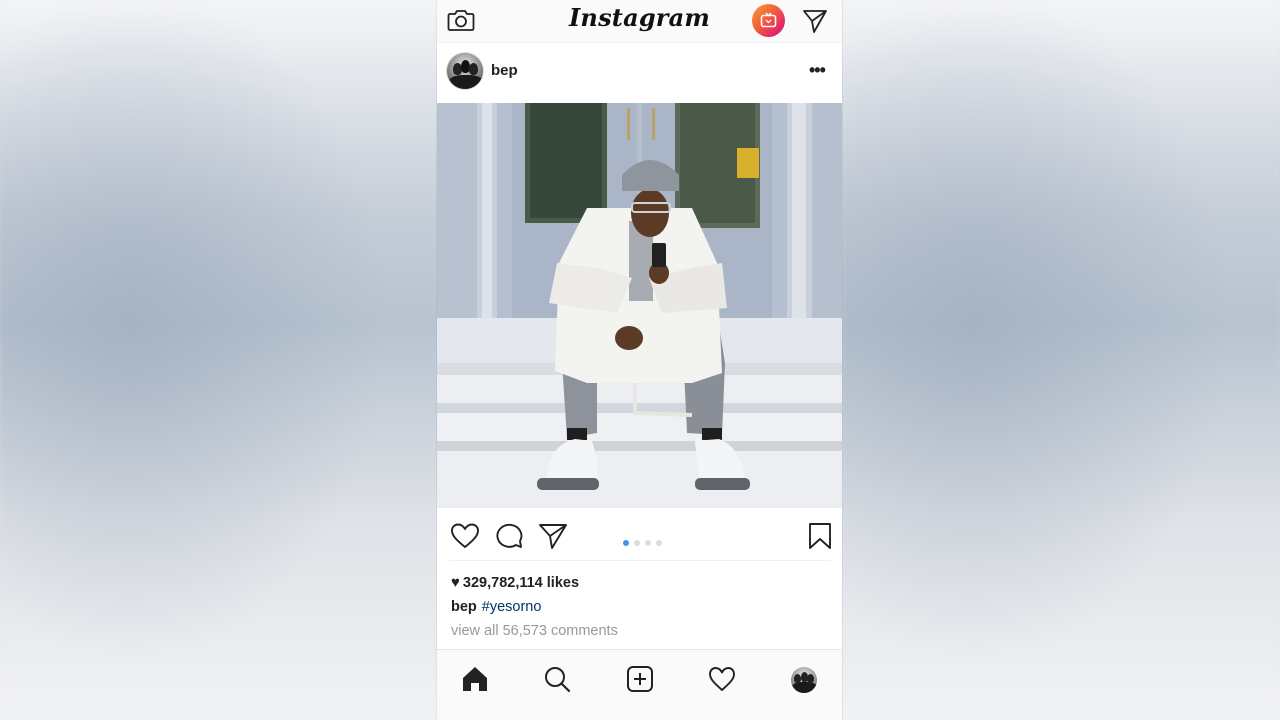 The height and width of the screenshot is (720, 1280). Describe the element at coordinates (509, 536) in the screenshot. I see `comment-icon` at that location.